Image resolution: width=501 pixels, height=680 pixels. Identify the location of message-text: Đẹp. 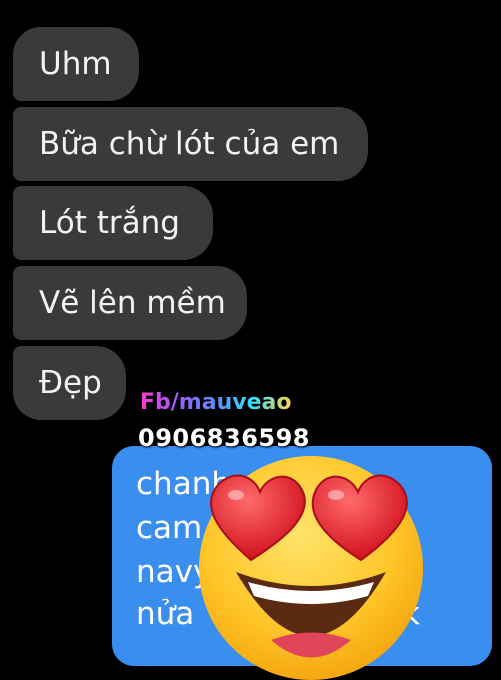
(70, 383).